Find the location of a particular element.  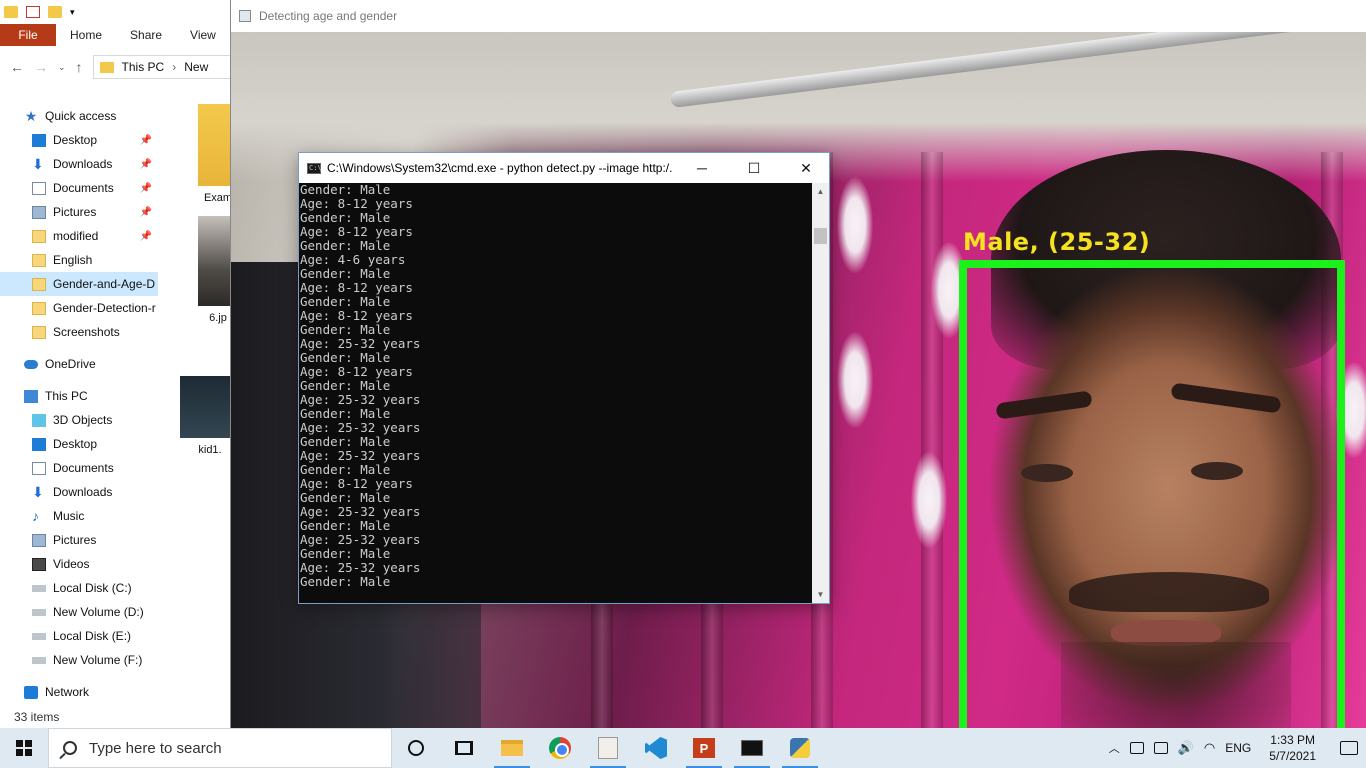

taskbar-file-explorer is located at coordinates (512, 748).